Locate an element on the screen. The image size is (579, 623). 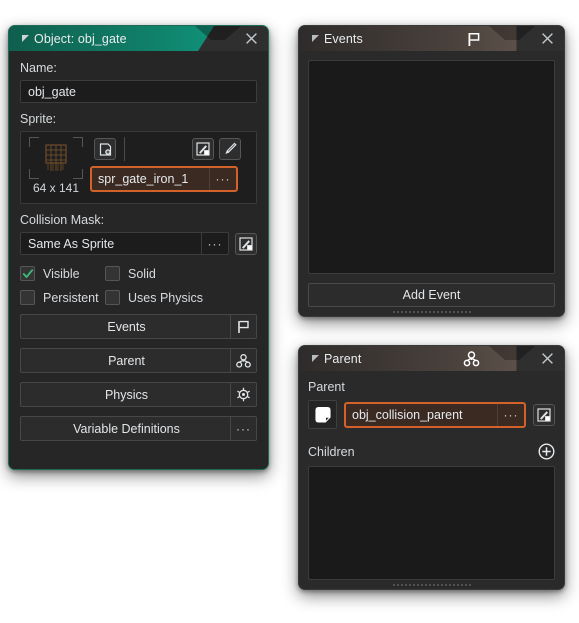
bracket-top-right is located at coordinates (78, 142).